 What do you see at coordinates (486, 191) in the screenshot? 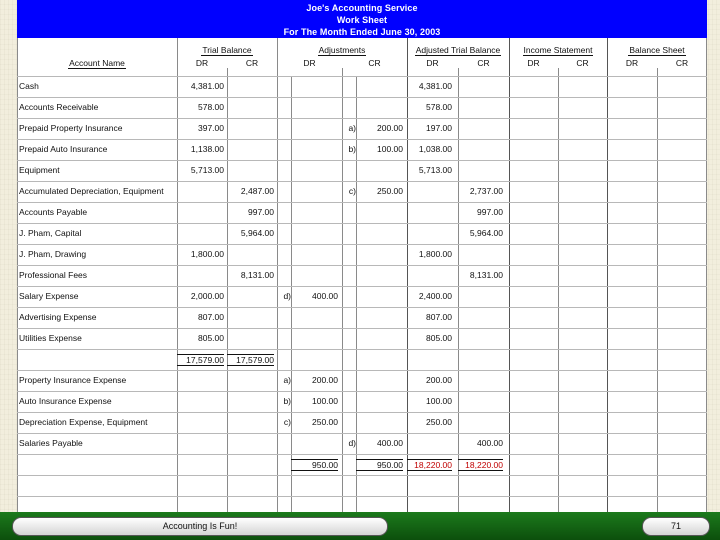
I see `adjusted-tb-cr-cell: 2,737.00` at bounding box center [486, 191].